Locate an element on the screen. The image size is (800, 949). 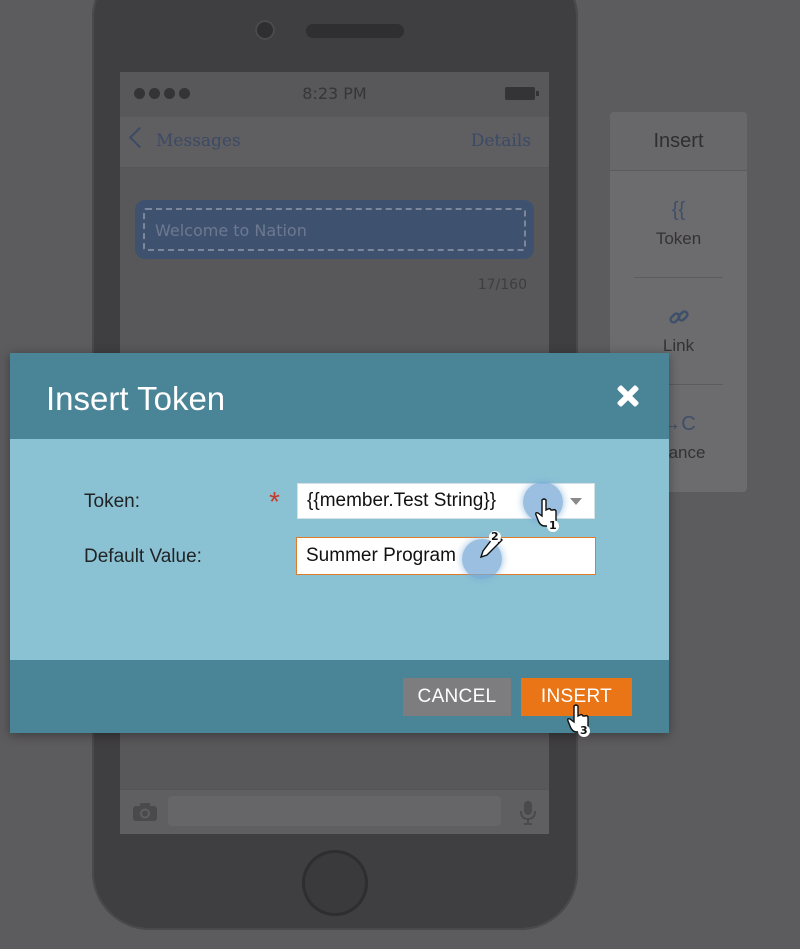
step-2-number: 2 is located at coordinates (495, 536).